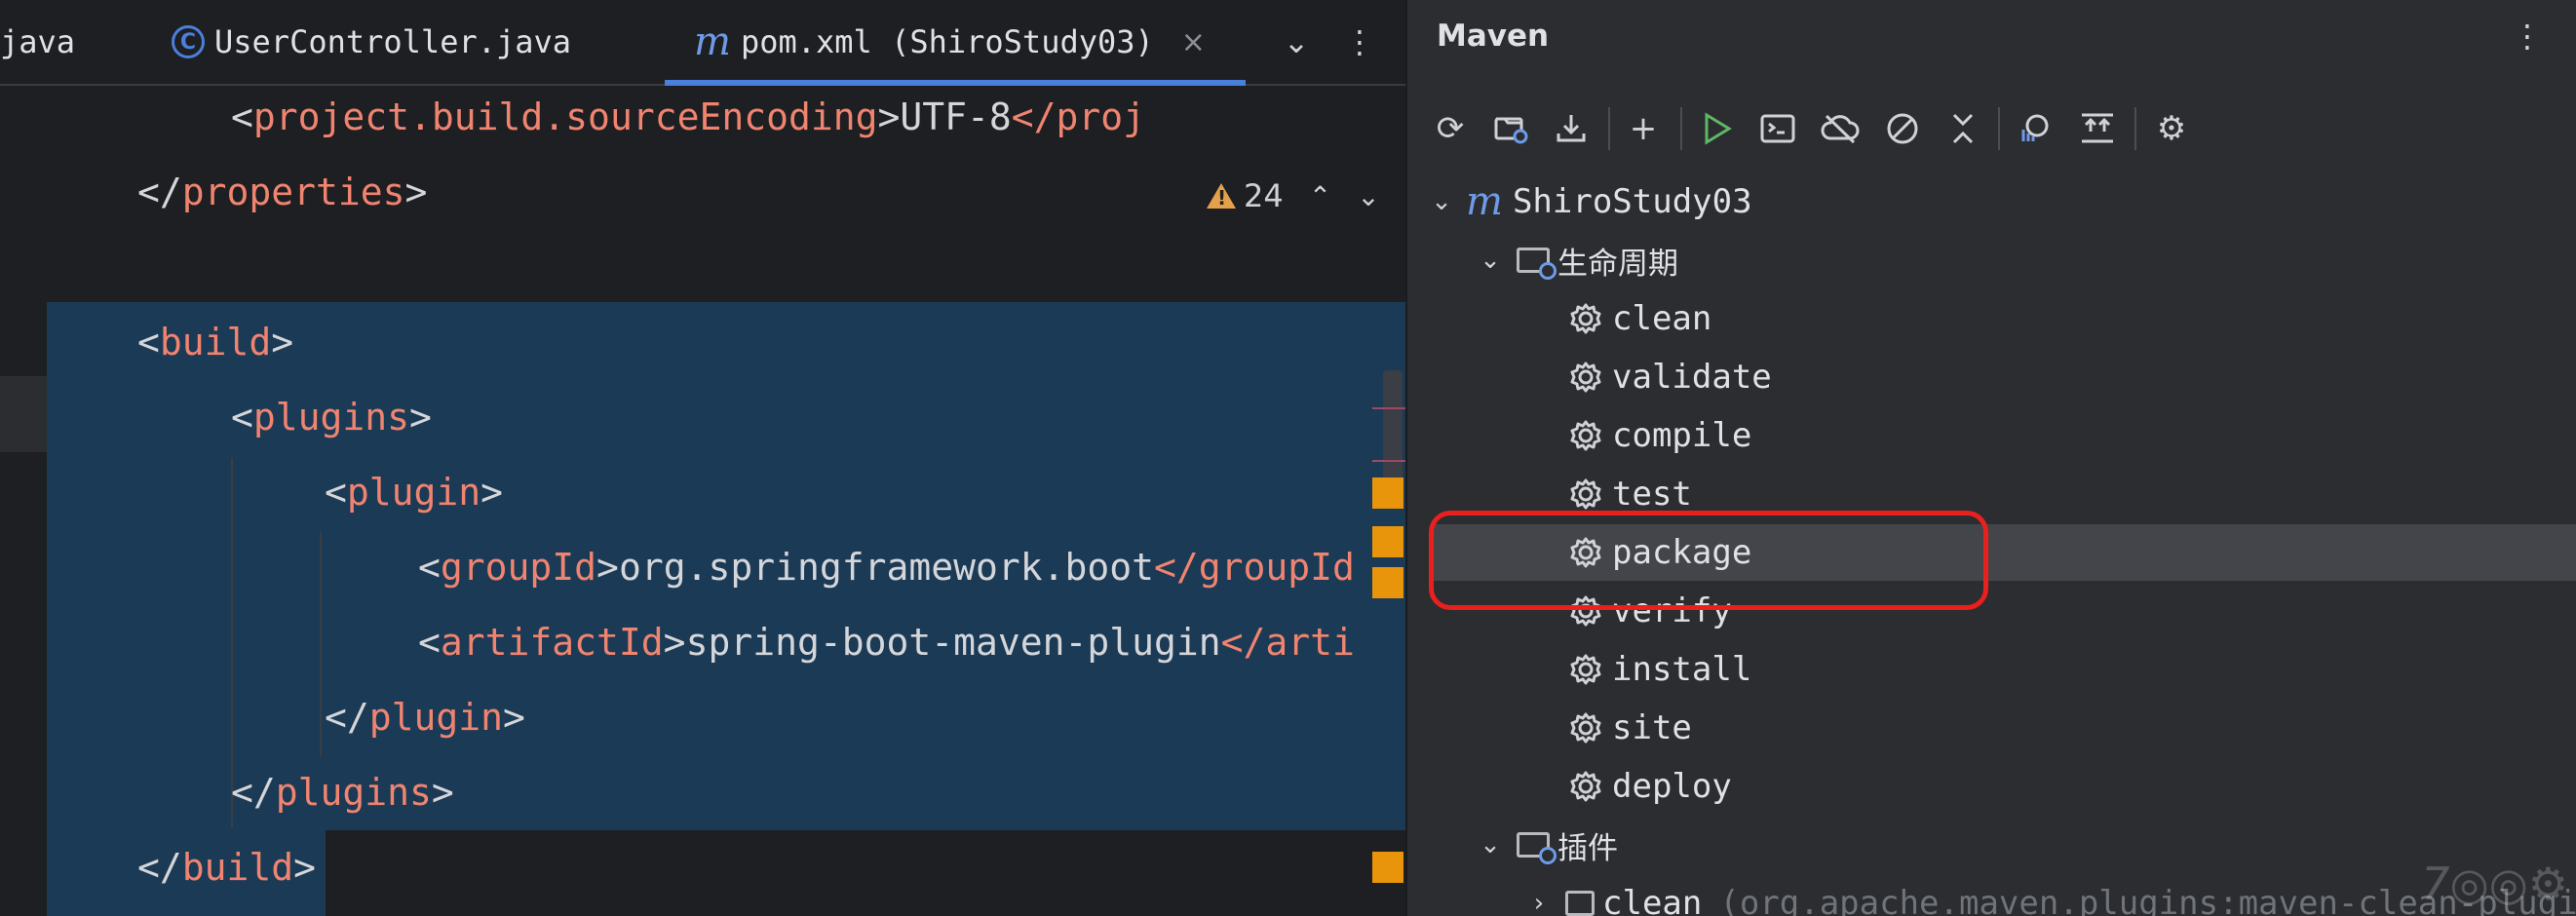 The width and height of the screenshot is (2576, 916). Describe the element at coordinates (1682, 669) in the screenshot. I see `goal-label: install` at that location.